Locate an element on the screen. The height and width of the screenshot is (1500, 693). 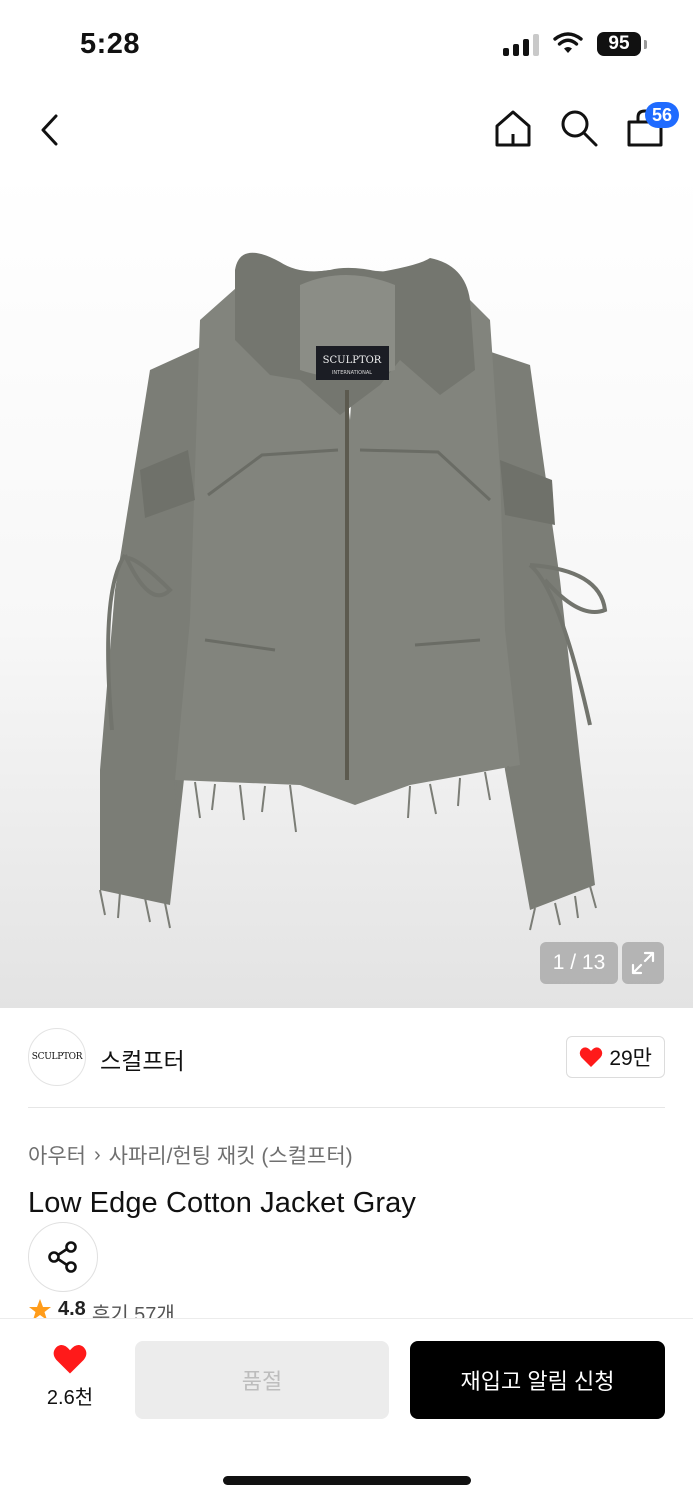
brand-like-count: 29만 is located at coordinates (630, 1058).